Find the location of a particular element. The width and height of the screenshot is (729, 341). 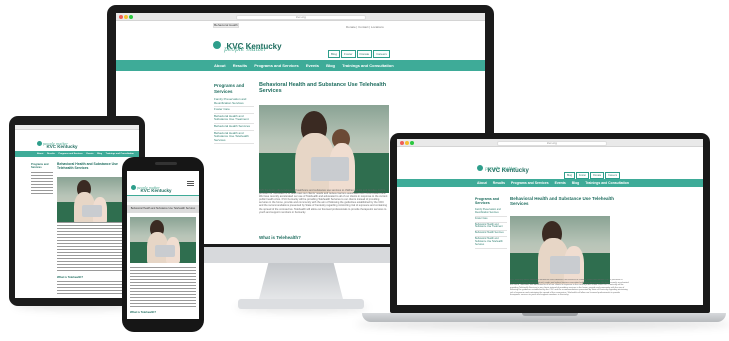

laptop-nav-results: Results is located at coordinates (499, 183).